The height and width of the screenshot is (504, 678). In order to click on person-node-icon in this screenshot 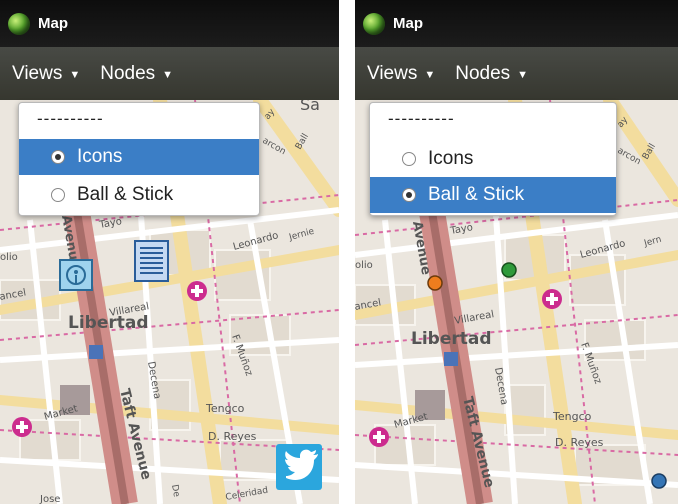, I will do `click(76, 275)`.